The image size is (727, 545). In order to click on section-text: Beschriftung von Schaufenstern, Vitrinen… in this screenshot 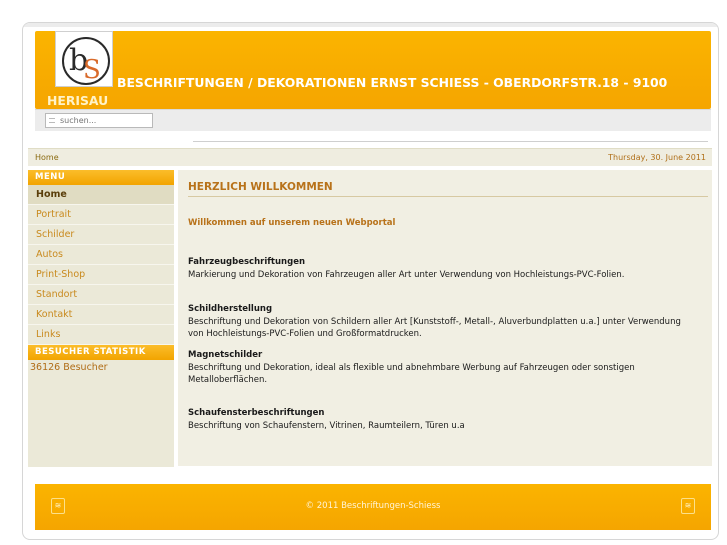, I will do `click(326, 425)`.